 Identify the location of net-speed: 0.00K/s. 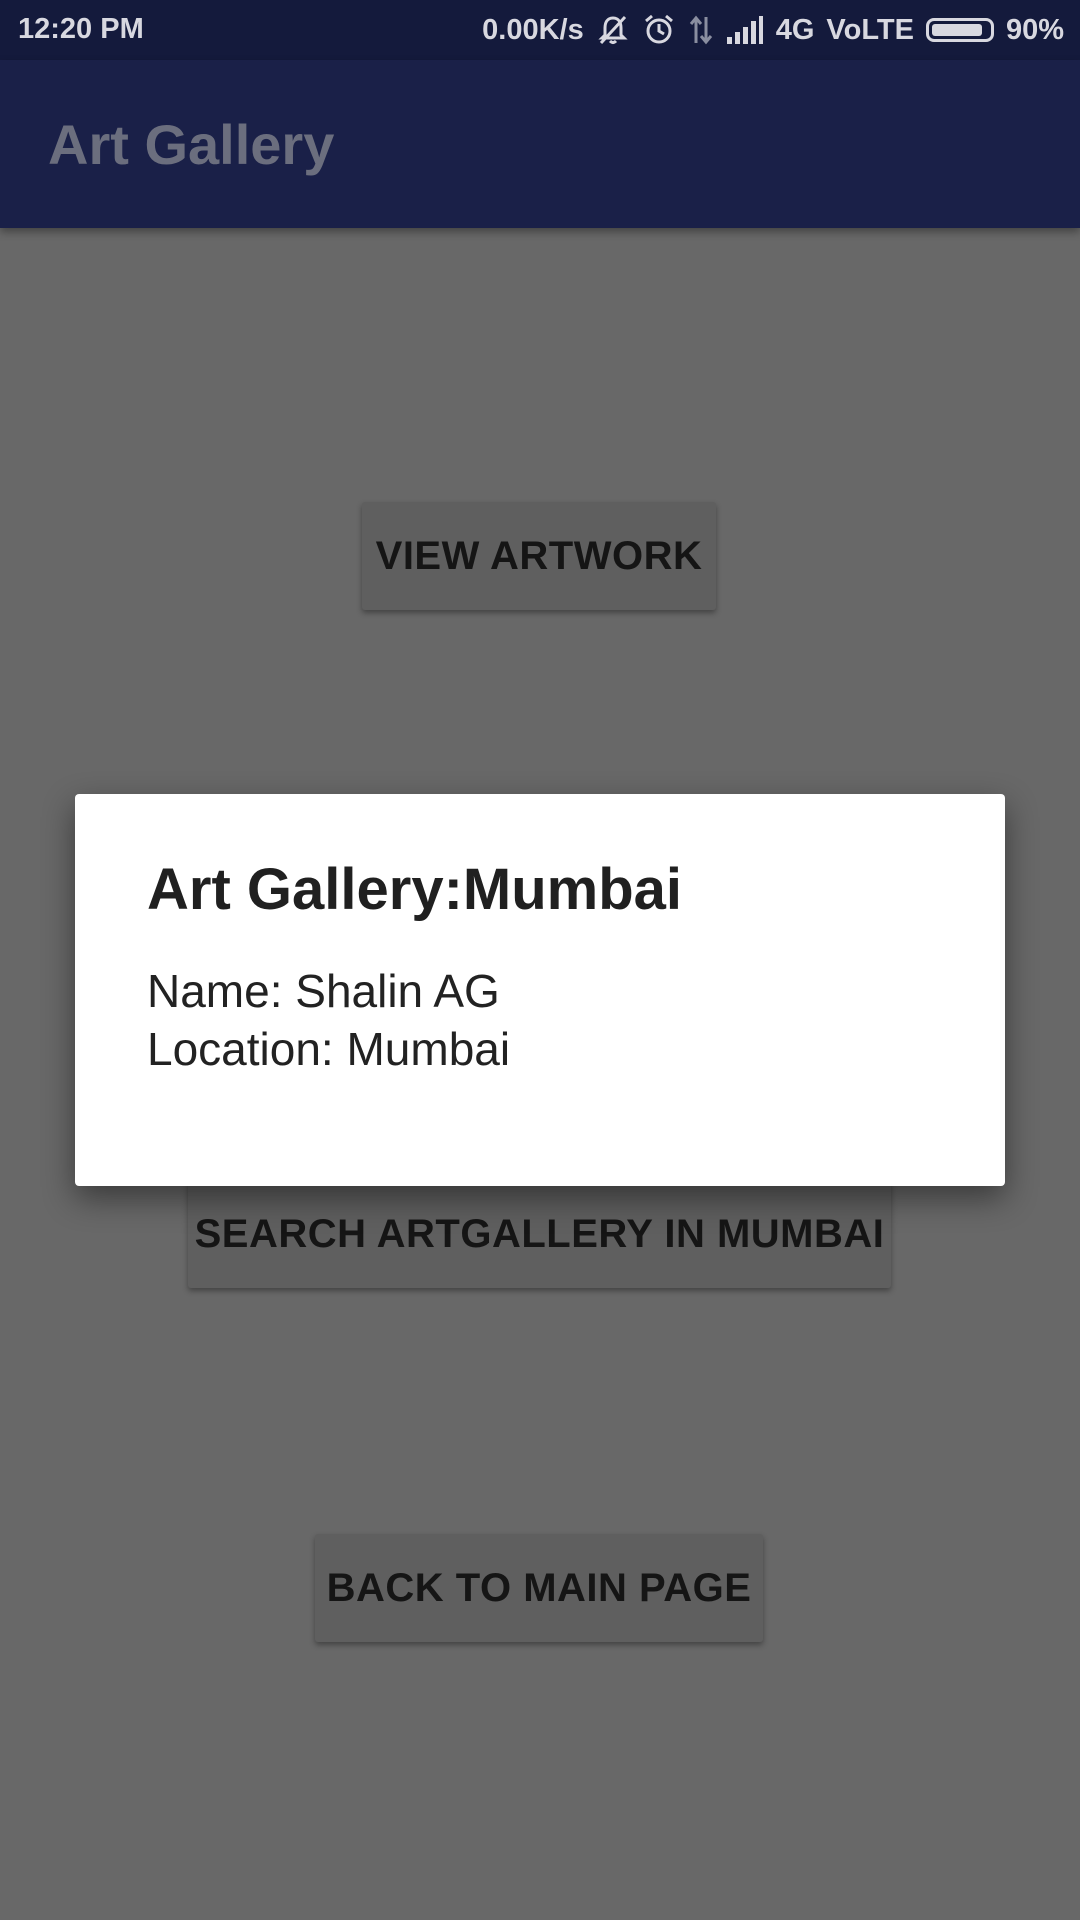
(533, 29).